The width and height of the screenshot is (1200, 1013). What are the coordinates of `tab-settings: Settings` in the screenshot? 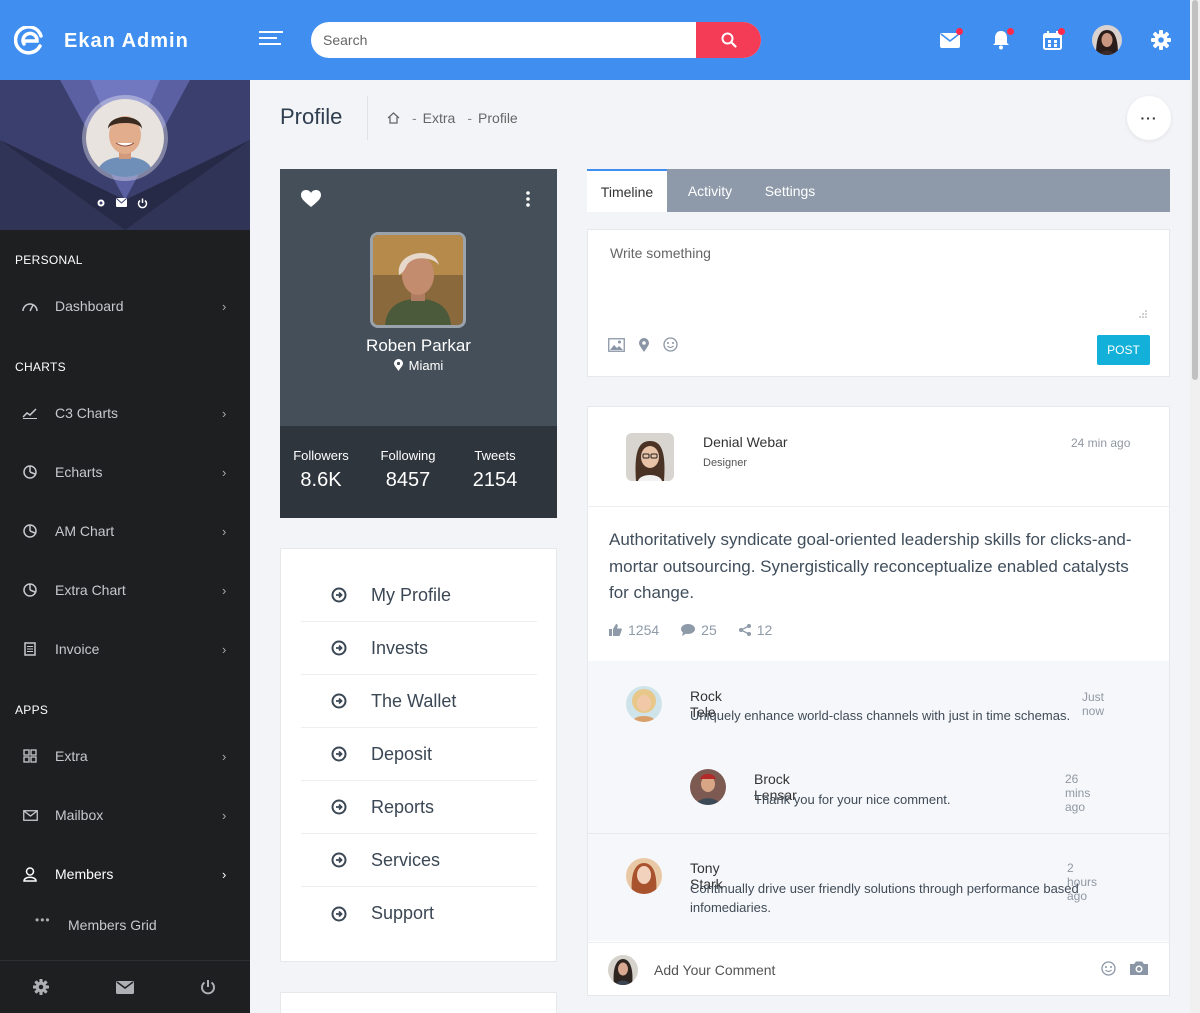 It's located at (790, 190).